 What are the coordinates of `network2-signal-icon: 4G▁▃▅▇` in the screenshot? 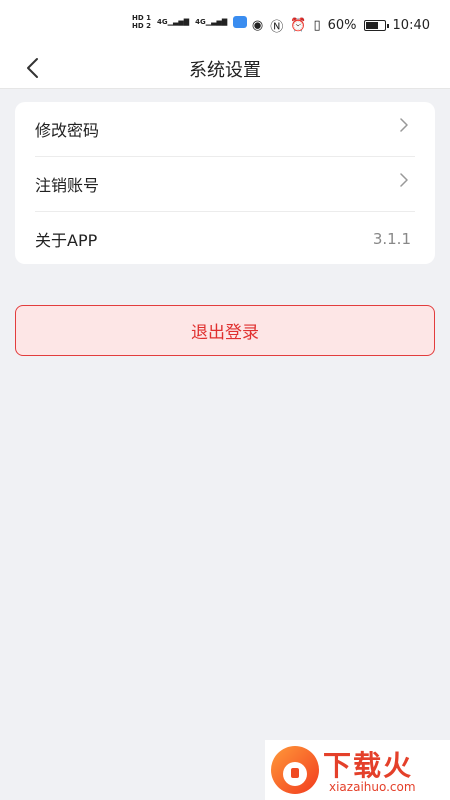 It's located at (211, 22).